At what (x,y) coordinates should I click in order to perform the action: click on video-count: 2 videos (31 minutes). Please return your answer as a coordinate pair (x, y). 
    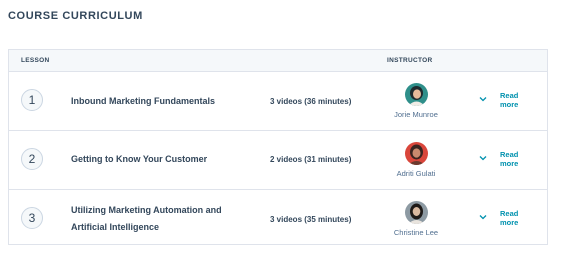
    Looking at the image, I should click on (311, 159).